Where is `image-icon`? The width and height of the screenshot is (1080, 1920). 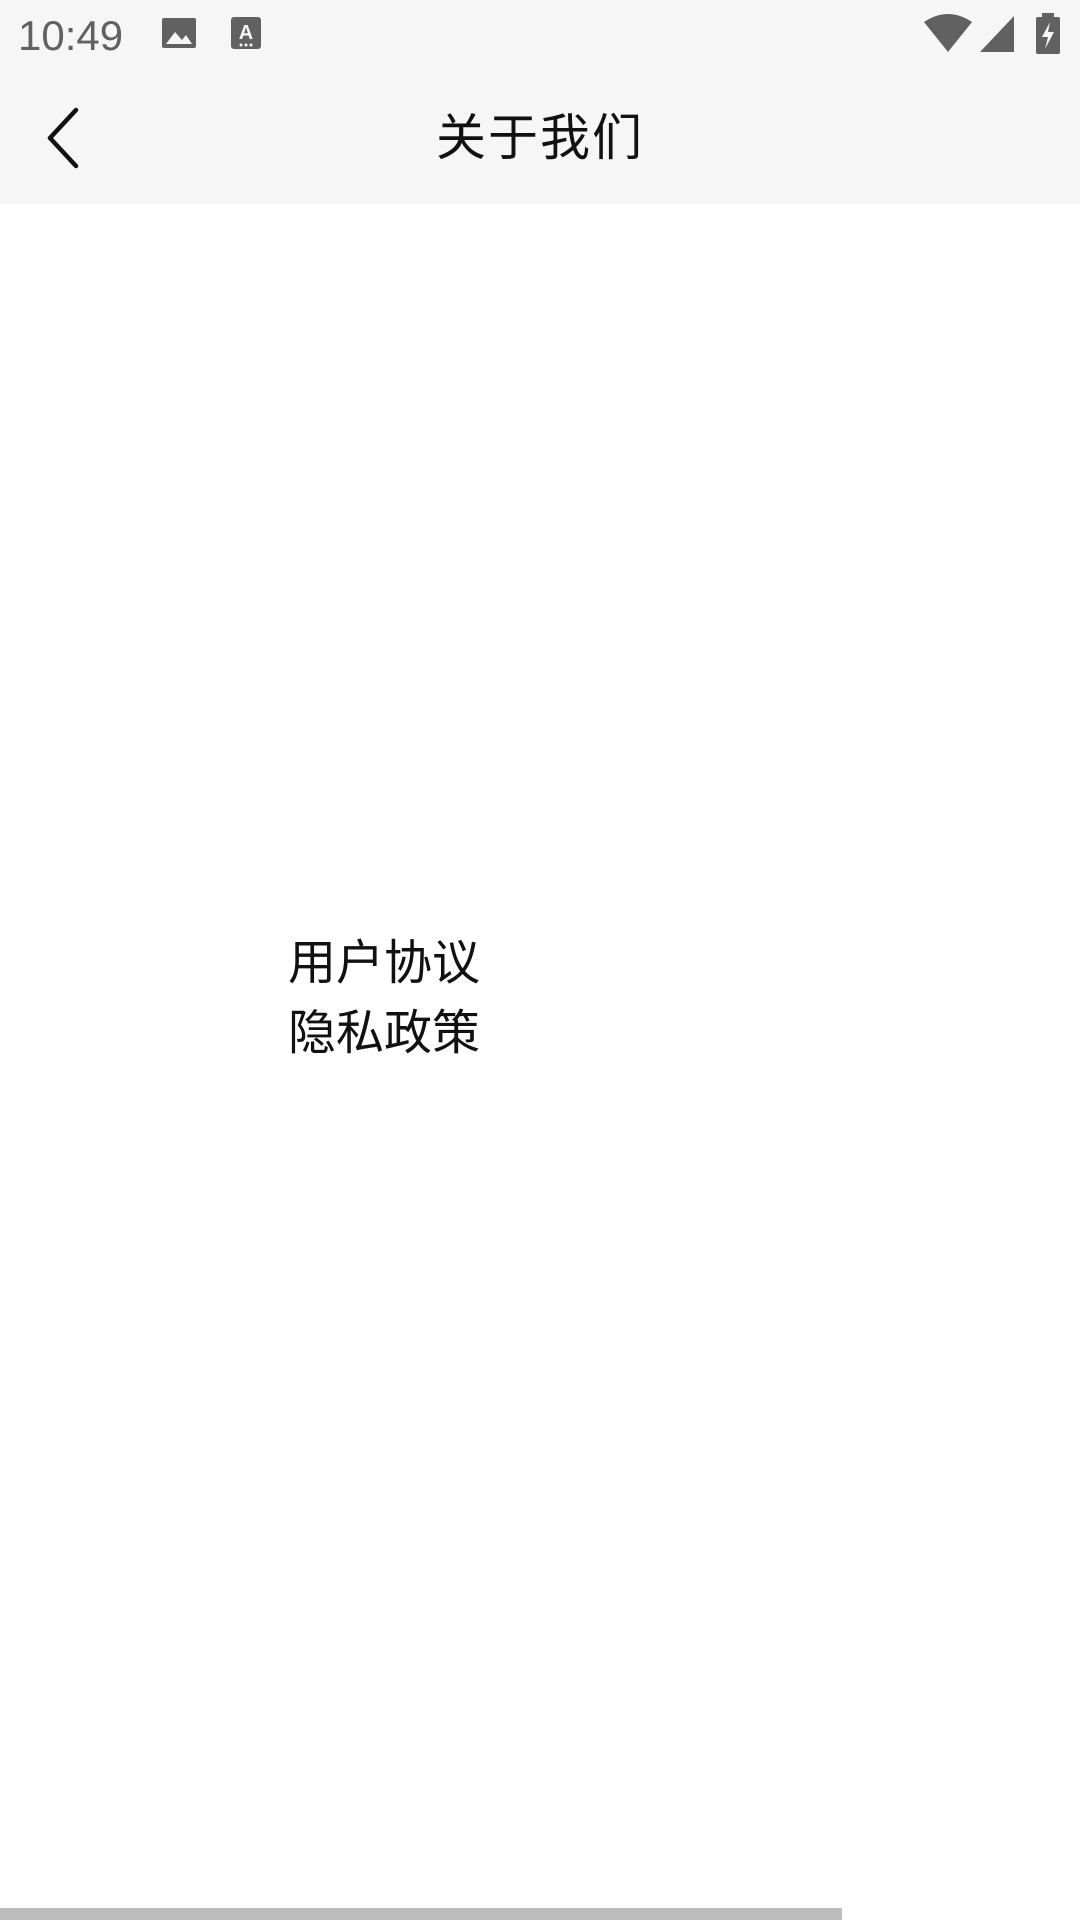
image-icon is located at coordinates (179, 33).